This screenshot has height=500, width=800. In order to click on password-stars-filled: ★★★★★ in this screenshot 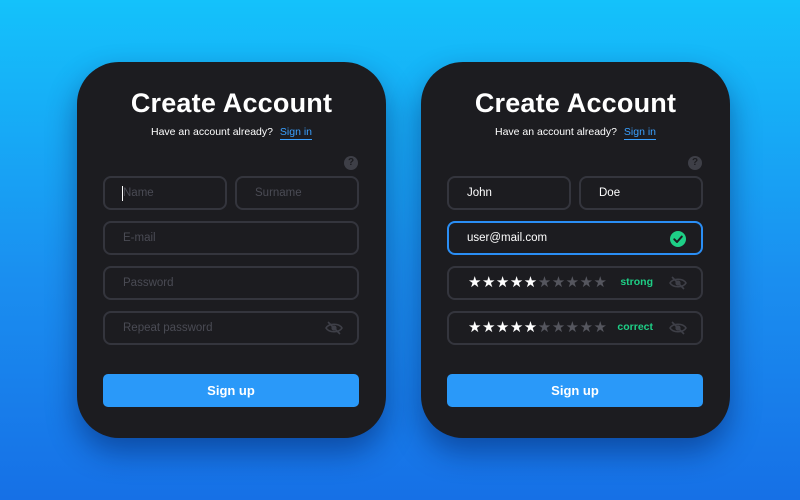, I will do `click(503, 282)`.